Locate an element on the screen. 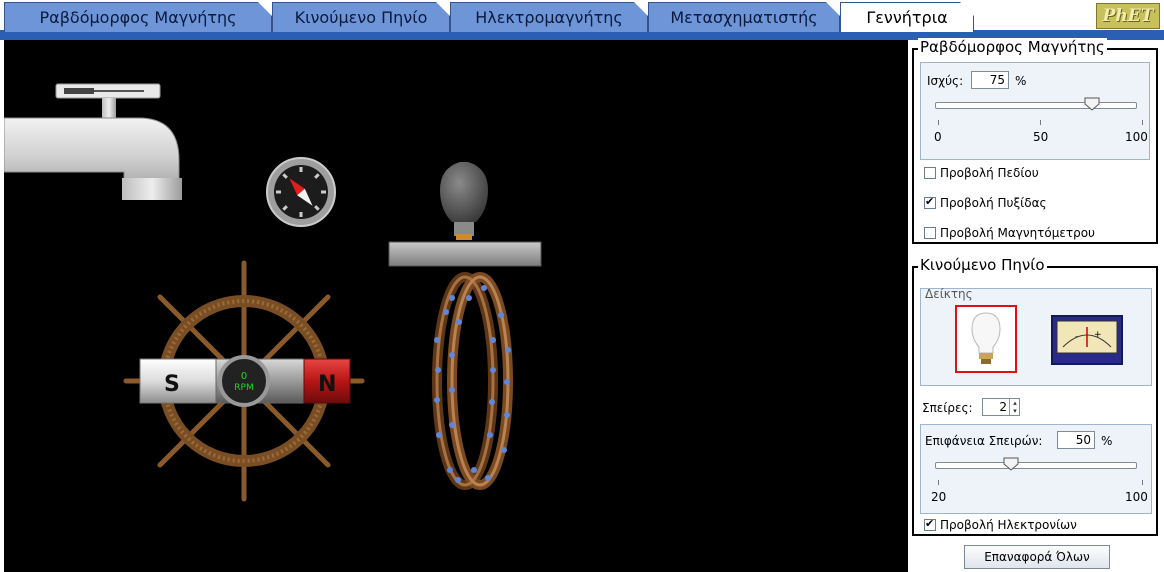  show-magnetometer-checkbox: Προβολή Μαγνητόμετρου is located at coordinates (1009, 233).